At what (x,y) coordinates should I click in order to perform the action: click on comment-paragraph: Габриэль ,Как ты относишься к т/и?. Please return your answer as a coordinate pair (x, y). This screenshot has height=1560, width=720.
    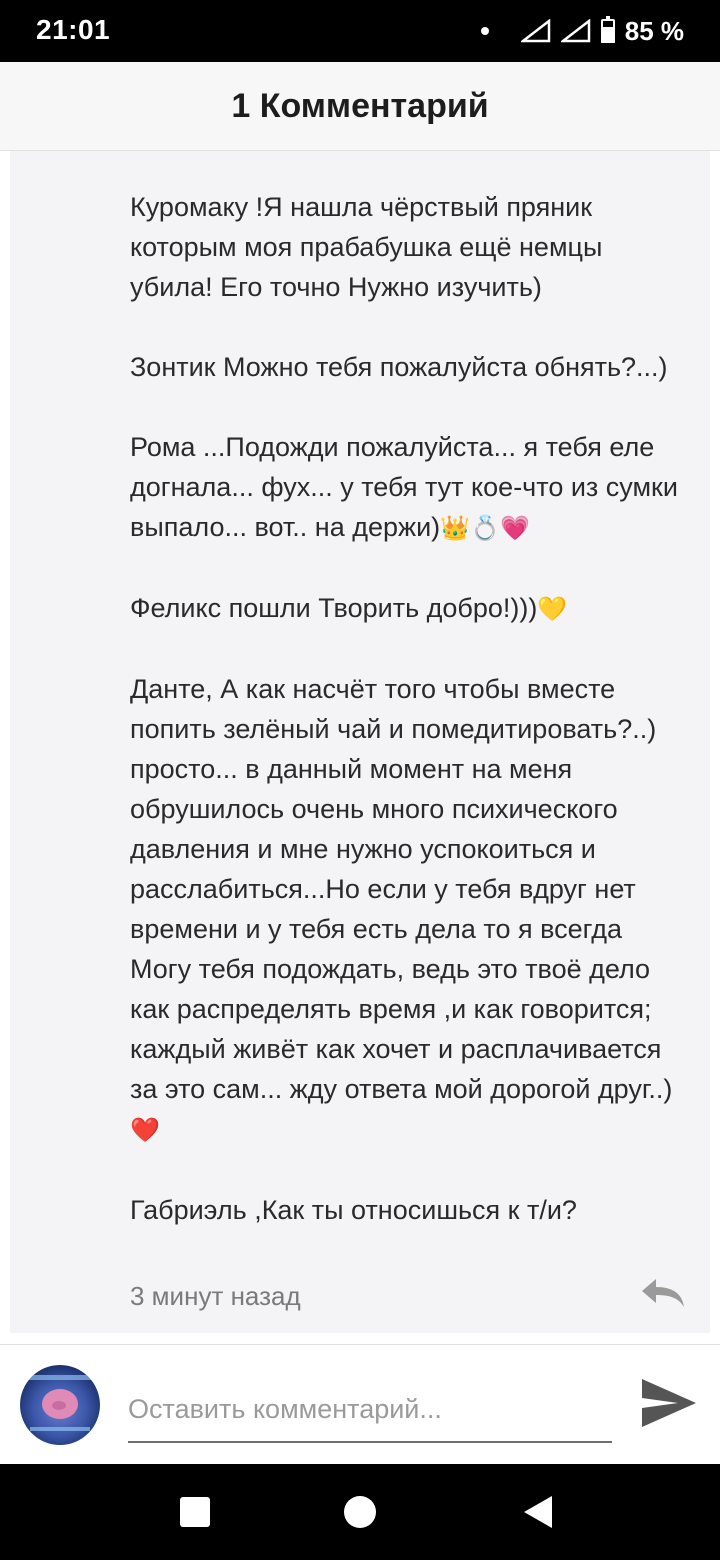
    Looking at the image, I should click on (353, 1210).